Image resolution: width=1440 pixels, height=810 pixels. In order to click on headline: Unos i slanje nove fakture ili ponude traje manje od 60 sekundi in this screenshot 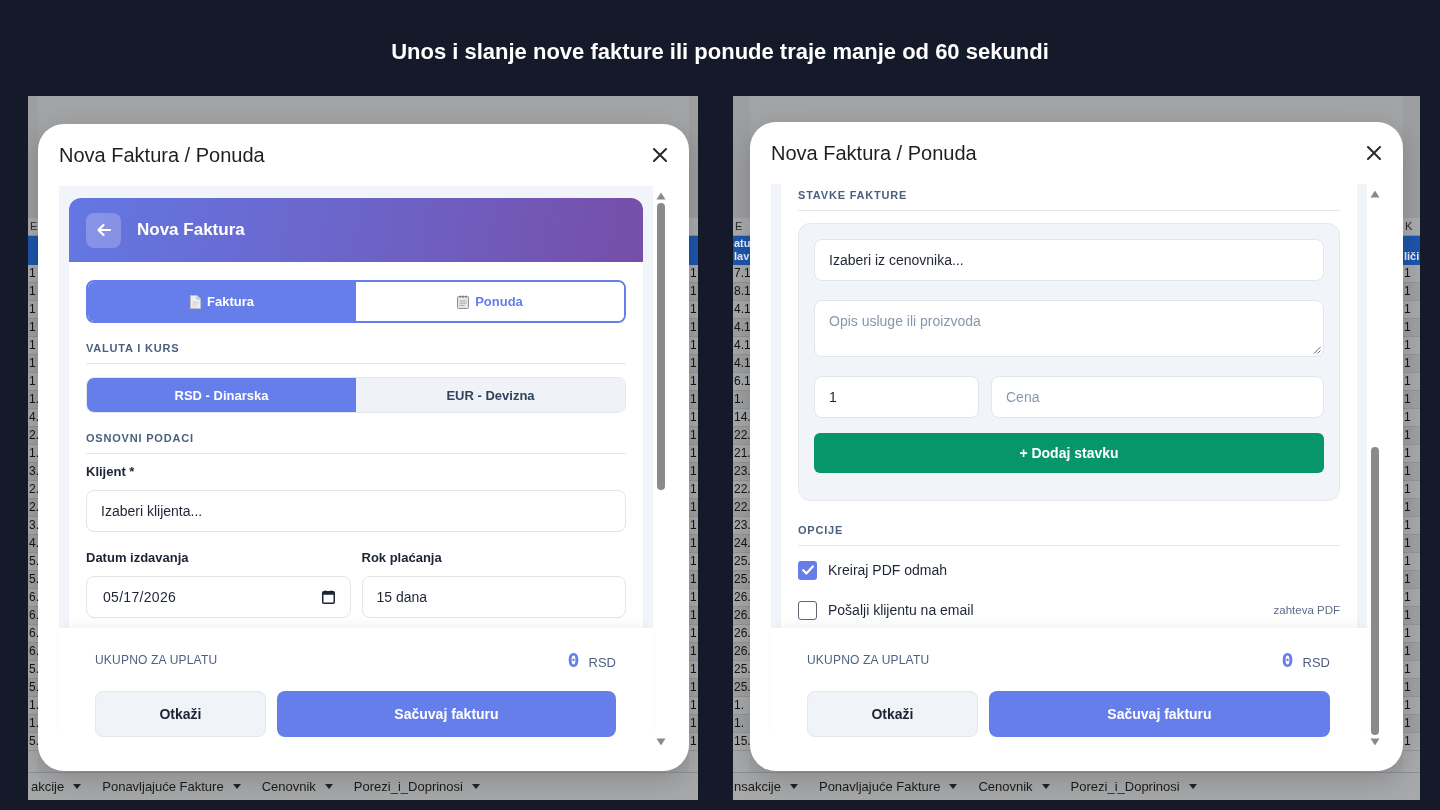, I will do `click(720, 52)`.